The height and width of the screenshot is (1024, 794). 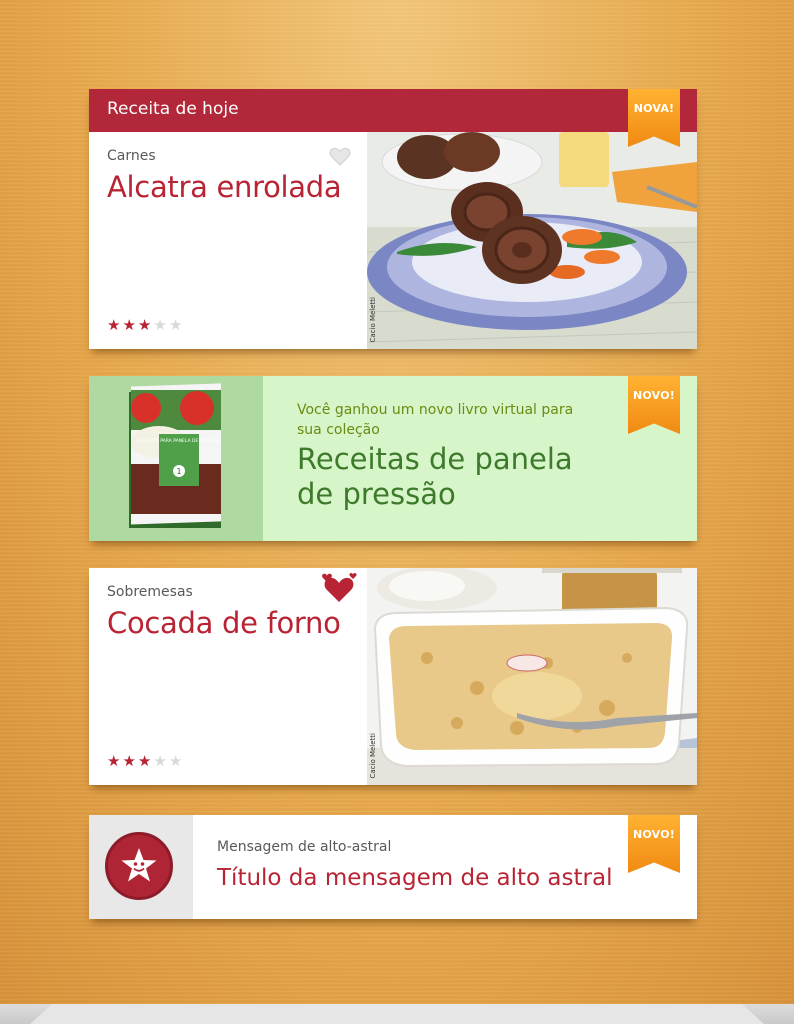 What do you see at coordinates (447, 477) in the screenshot?
I see `book-title: Receitas de panela de pressão` at bounding box center [447, 477].